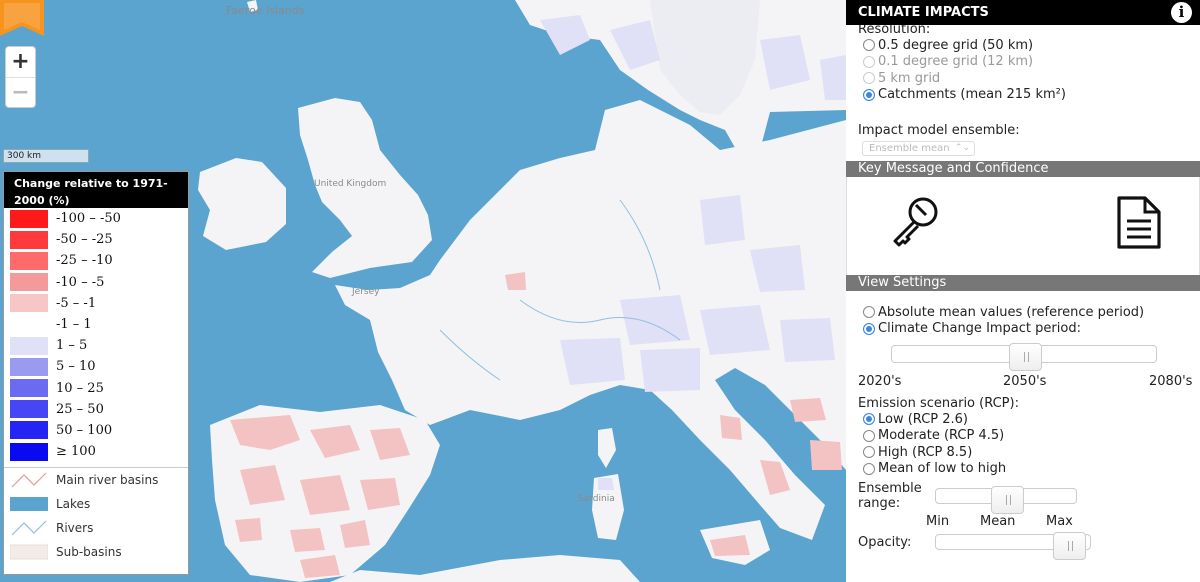  Describe the element at coordinates (885, 542) in the screenshot. I see `opacity-label: Opacity:` at that location.